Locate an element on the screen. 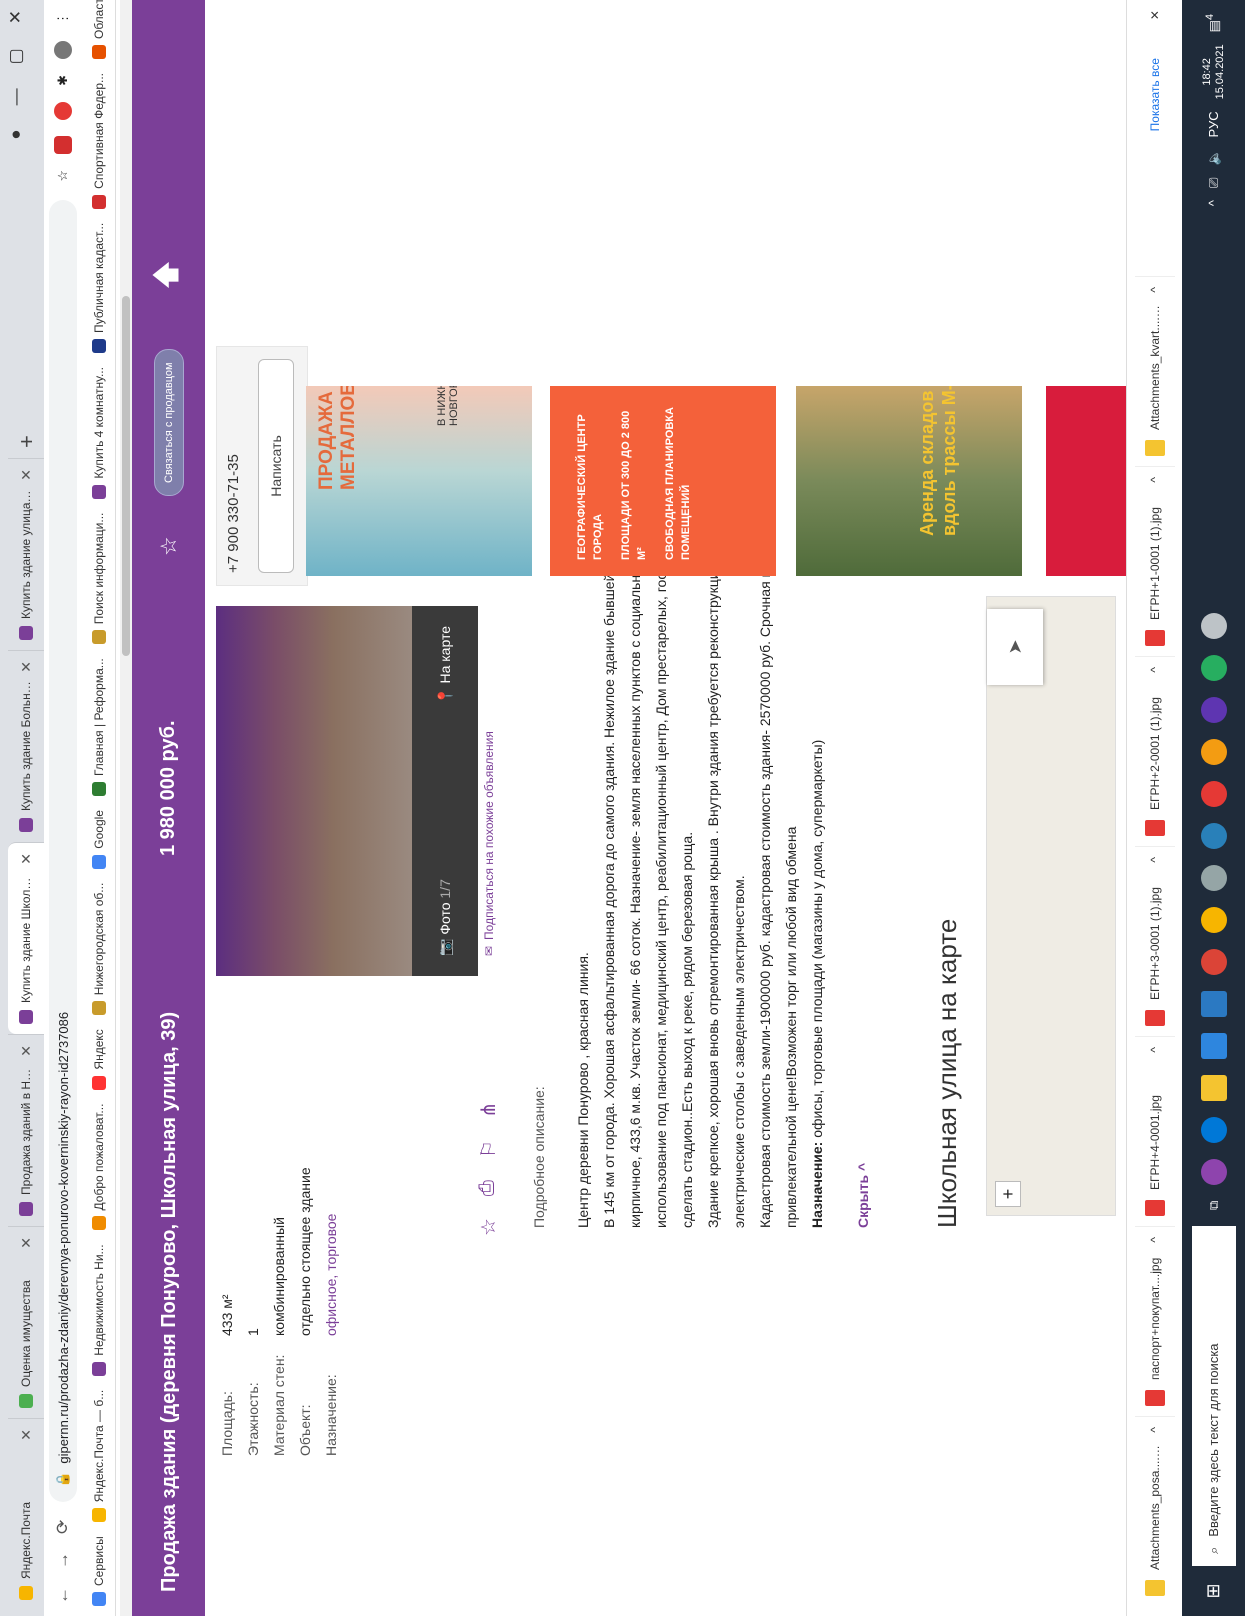  clock: 18:42 15.04.2021 is located at coordinates (1214, 71).